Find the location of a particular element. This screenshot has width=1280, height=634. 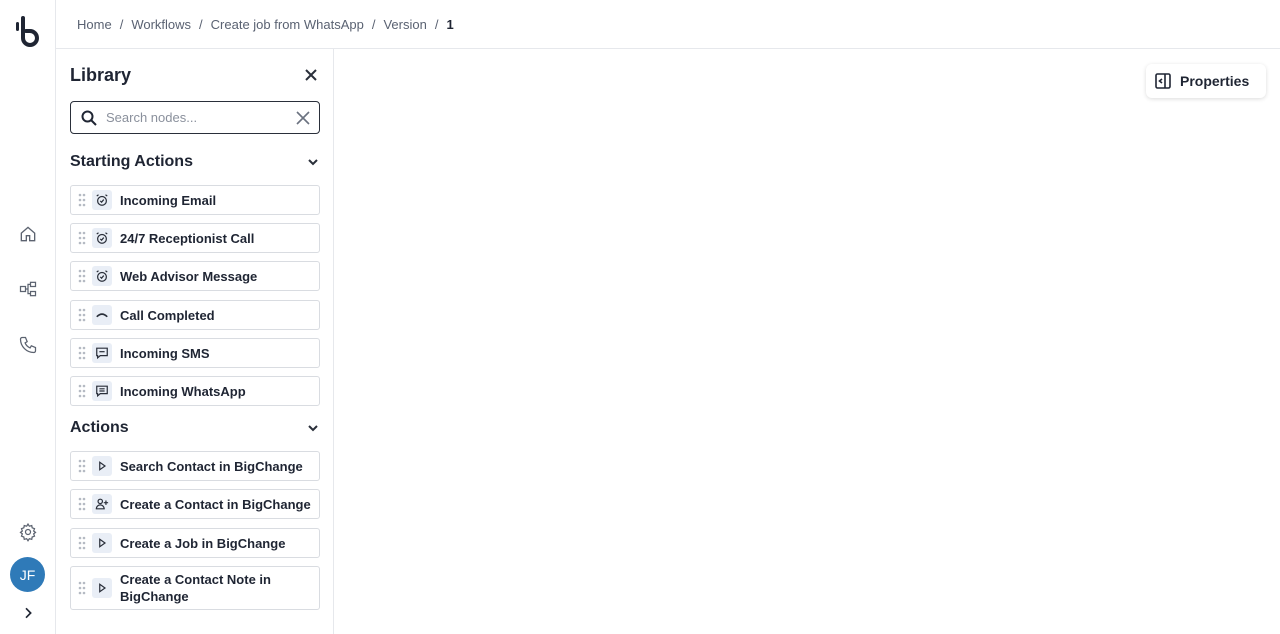

chat-bubble-icon is located at coordinates (102, 353).